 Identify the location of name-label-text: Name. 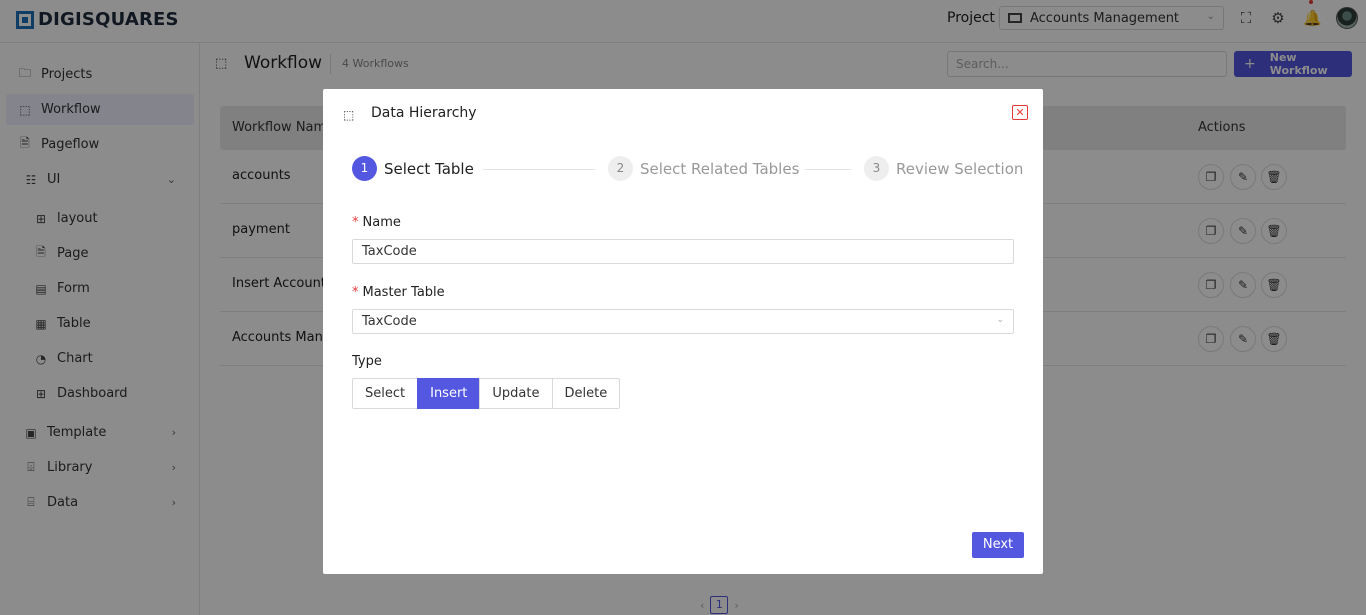
(381, 222).